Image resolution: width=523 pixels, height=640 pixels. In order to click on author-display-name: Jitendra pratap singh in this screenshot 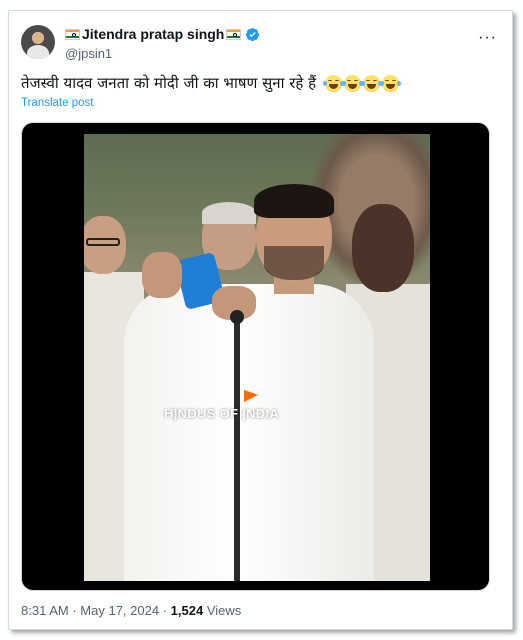, I will do `click(153, 34)`.